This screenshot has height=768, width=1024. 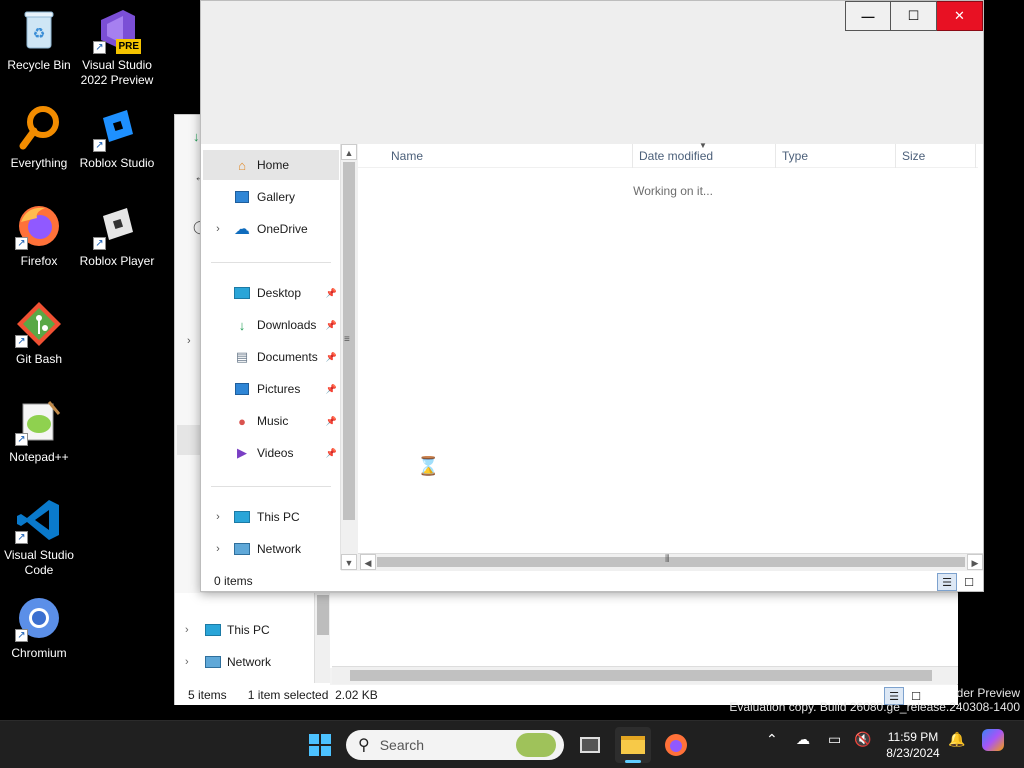 I want to click on notification-bell-icon: 🔔, so click(x=956, y=739).